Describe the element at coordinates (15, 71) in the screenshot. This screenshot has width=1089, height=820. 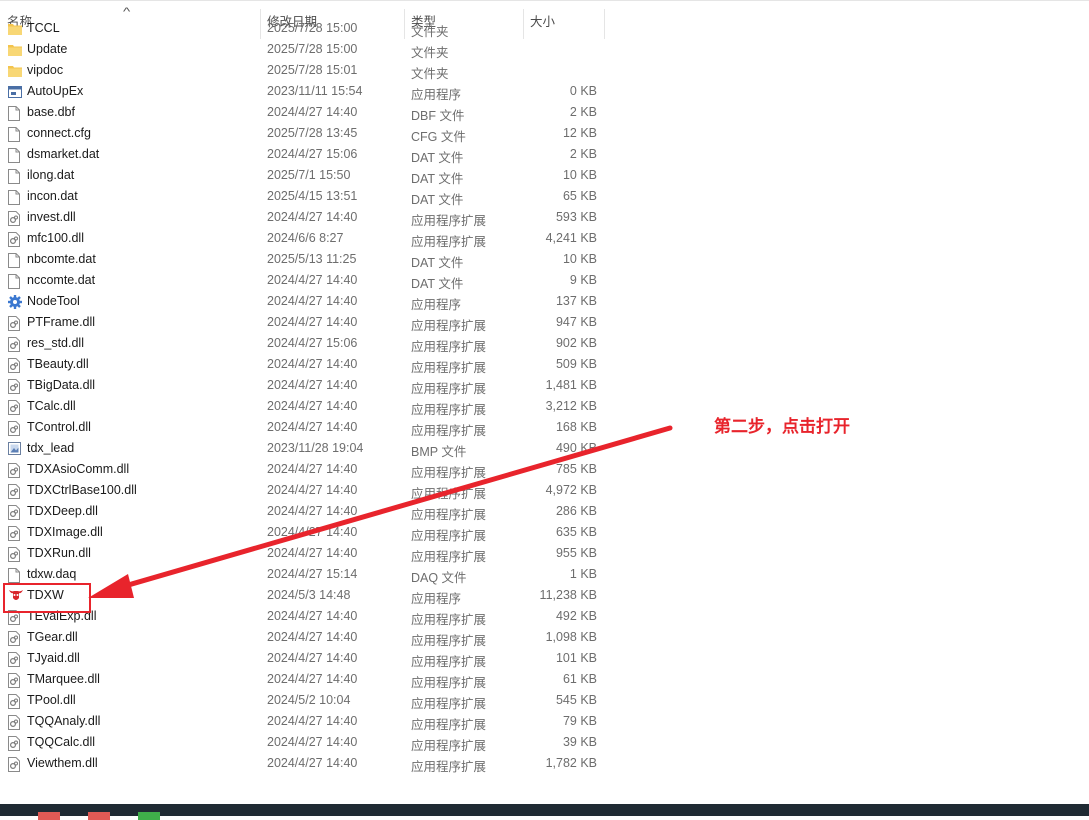
I see `folder-icon` at that location.